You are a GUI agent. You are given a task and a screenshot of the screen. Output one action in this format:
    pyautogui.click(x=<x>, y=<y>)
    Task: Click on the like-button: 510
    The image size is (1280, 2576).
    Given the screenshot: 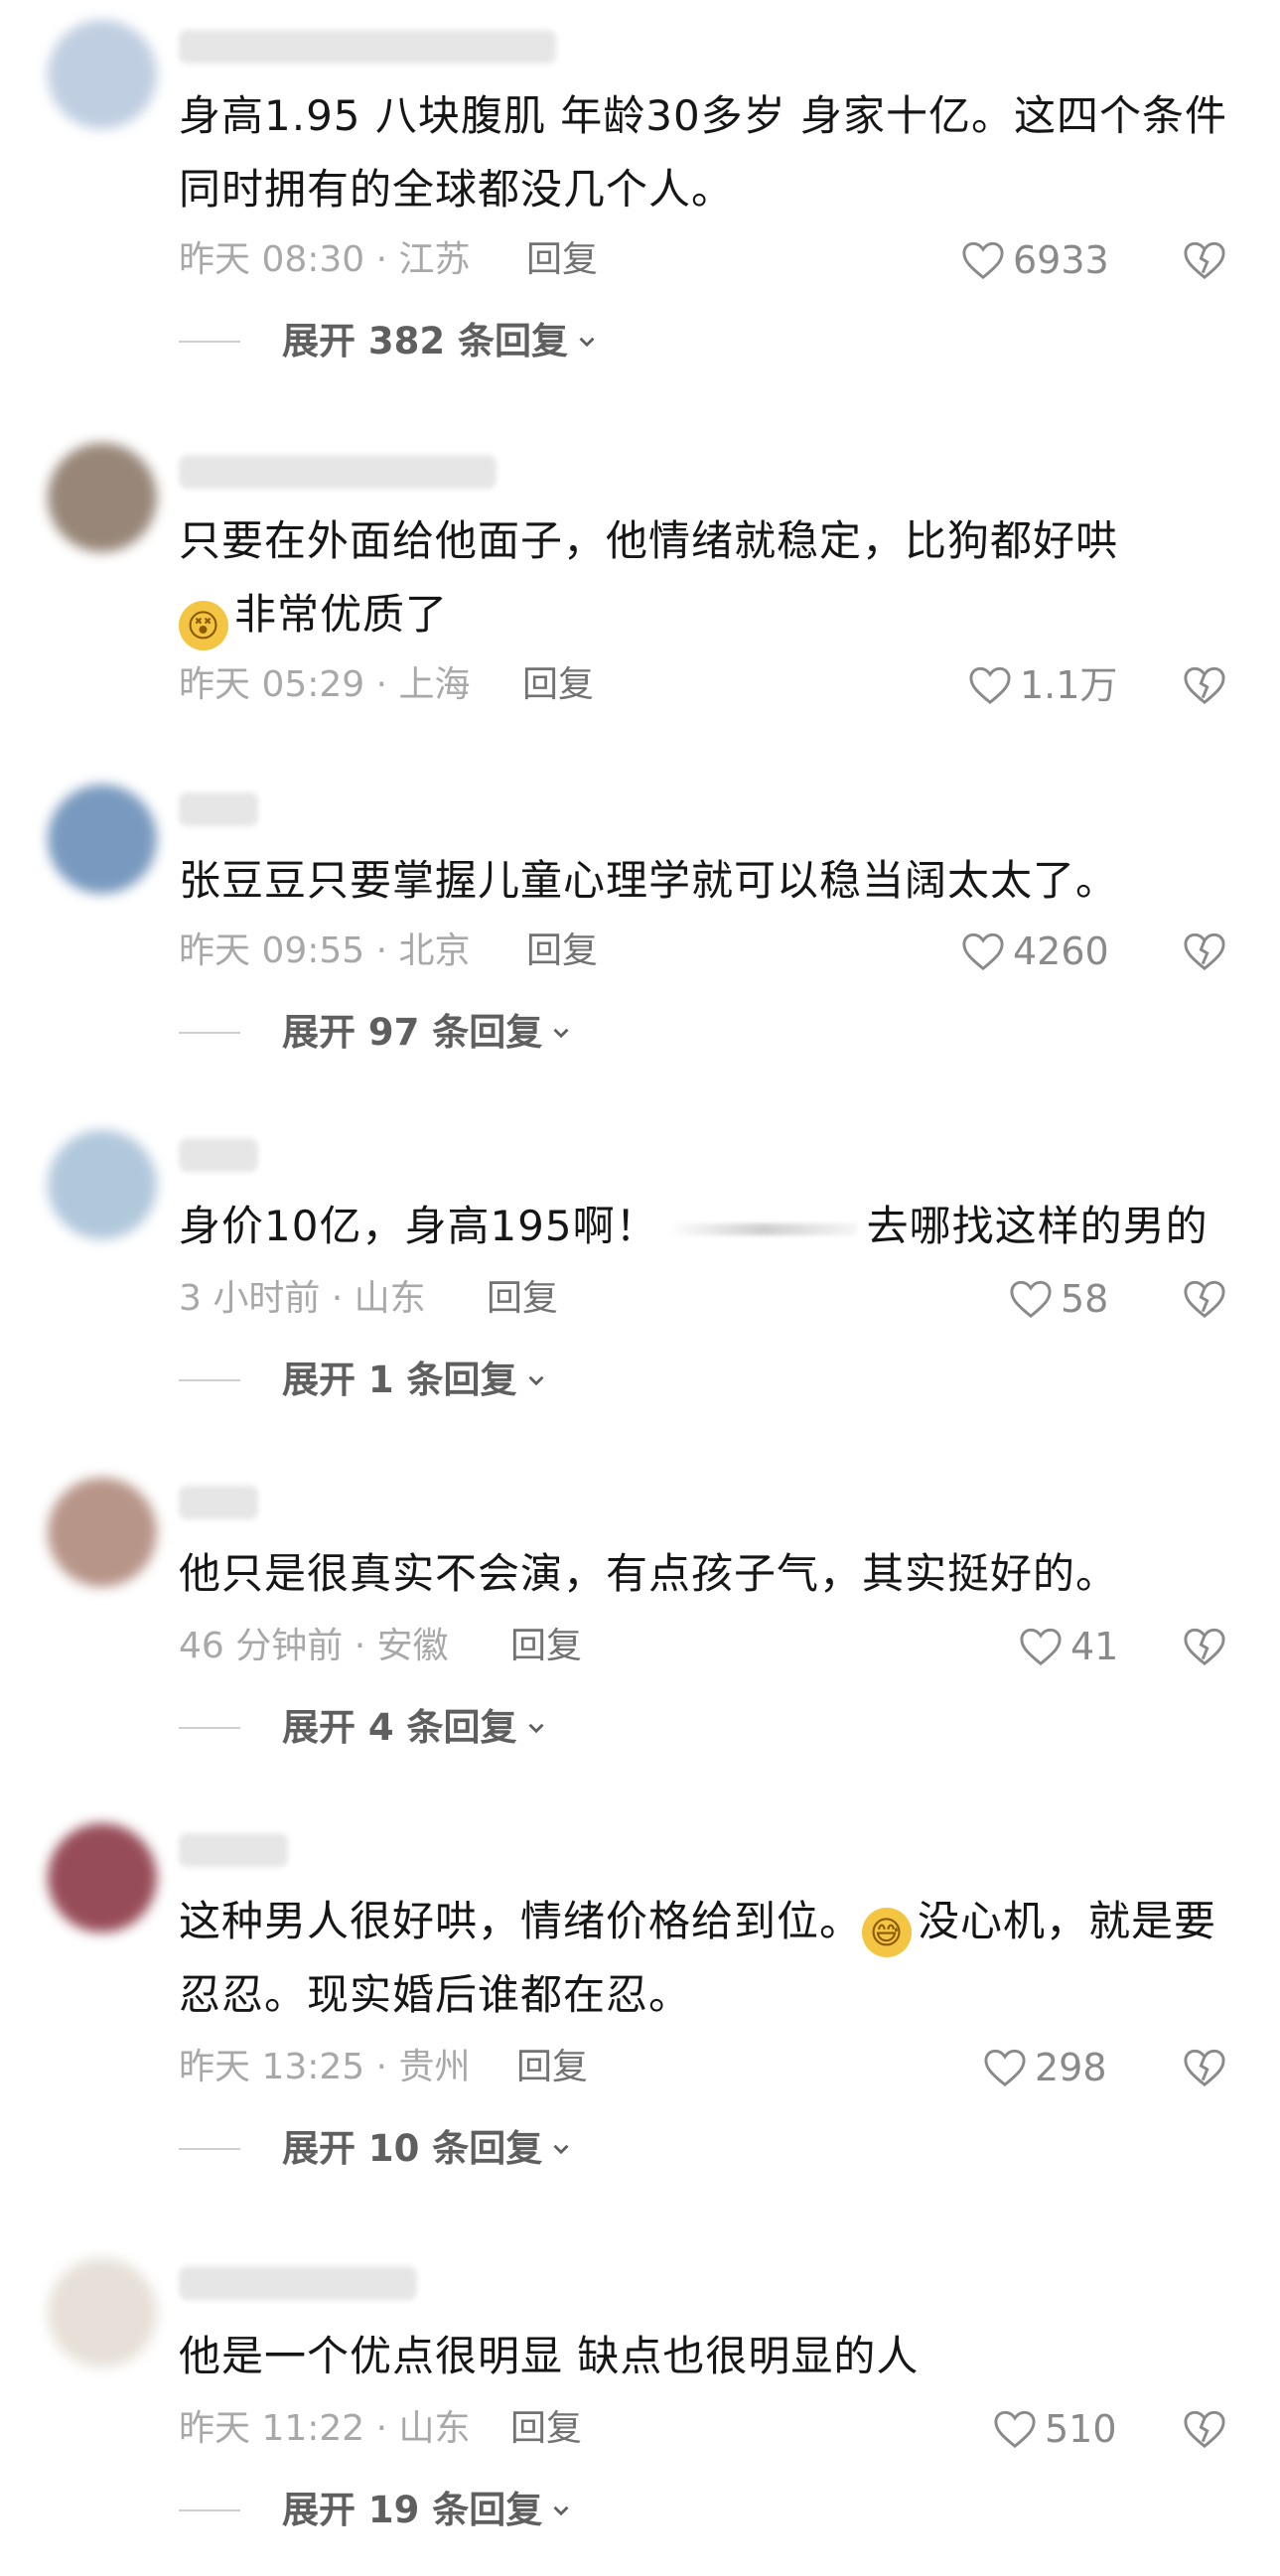 What is the action you would take?
    pyautogui.click(x=1055, y=2429)
    